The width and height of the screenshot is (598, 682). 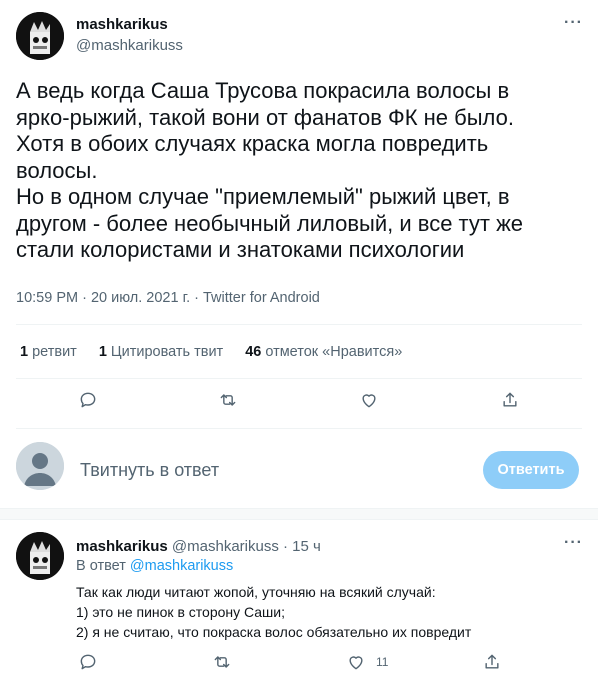 I want to click on retweets-count: 1, so click(x=24, y=352).